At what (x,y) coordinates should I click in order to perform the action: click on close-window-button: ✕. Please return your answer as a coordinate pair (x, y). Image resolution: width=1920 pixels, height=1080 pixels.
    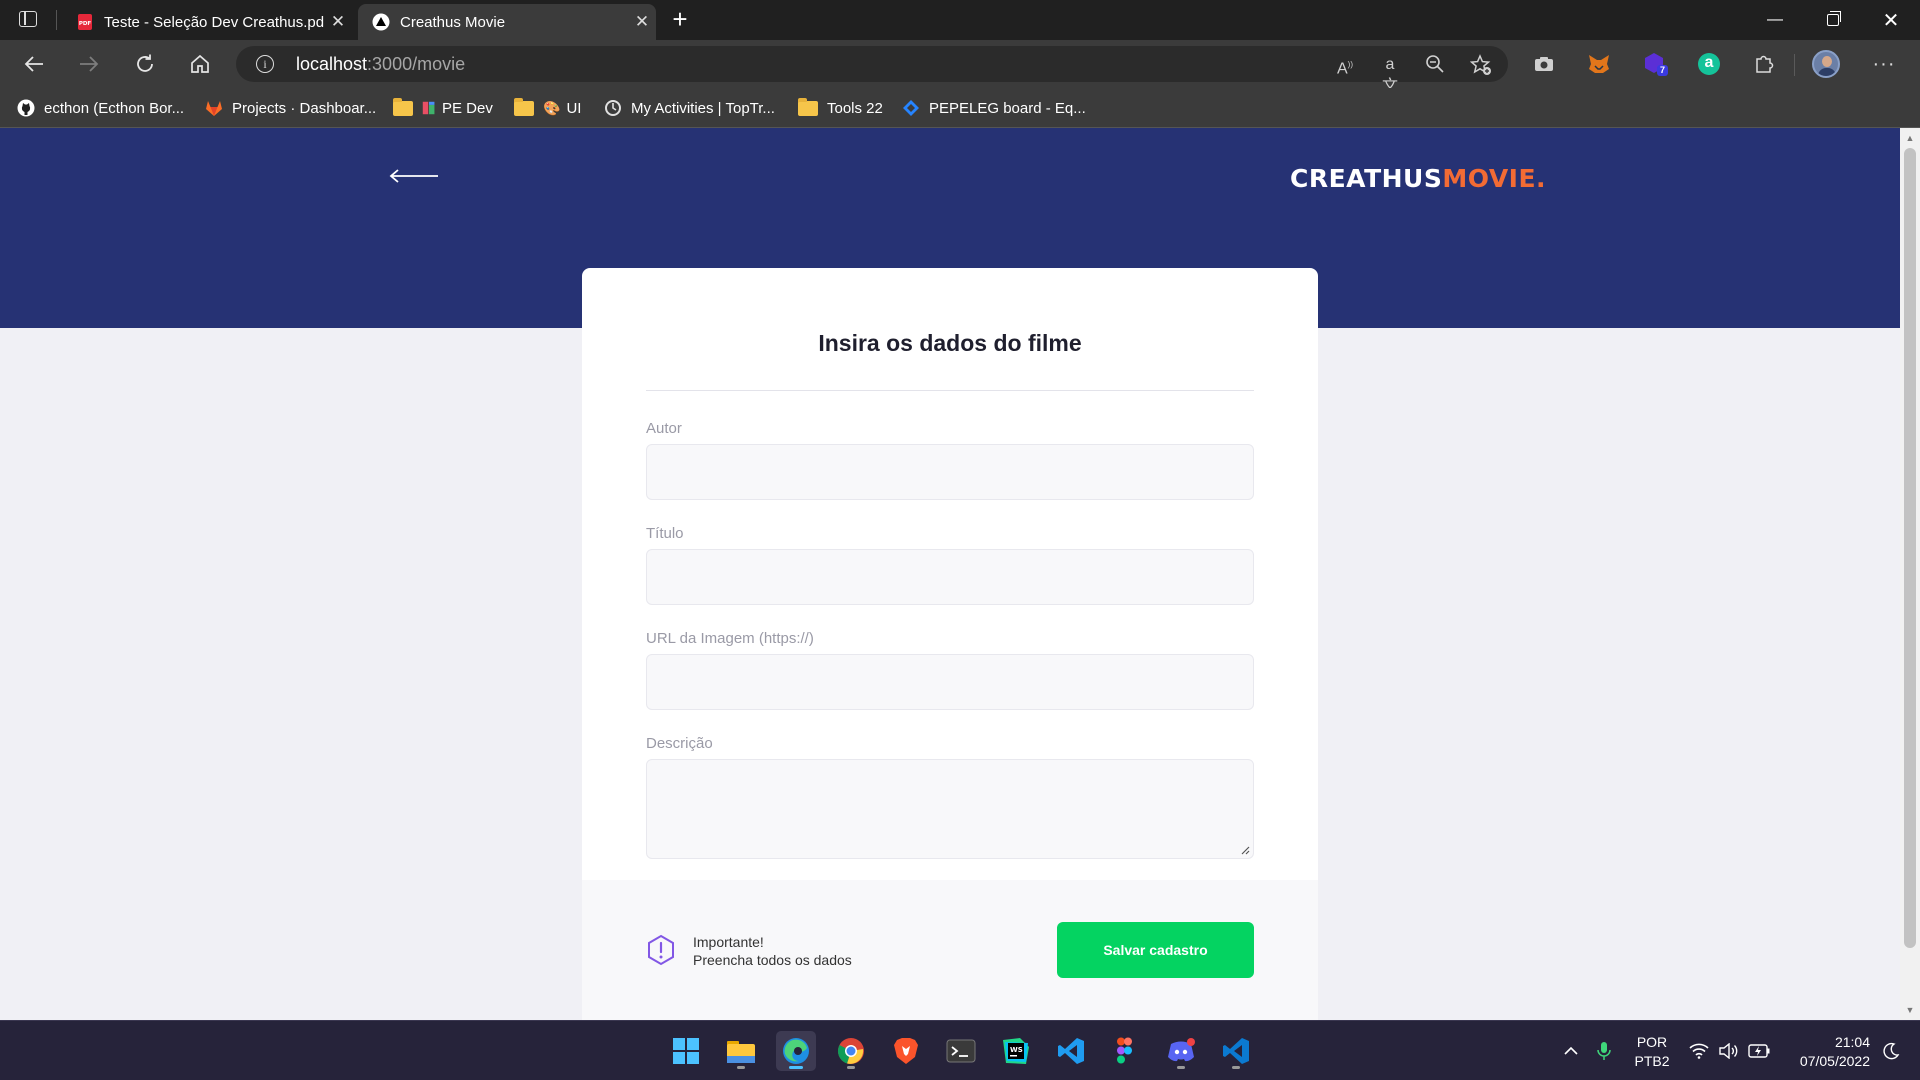
    Looking at the image, I should click on (1891, 20).